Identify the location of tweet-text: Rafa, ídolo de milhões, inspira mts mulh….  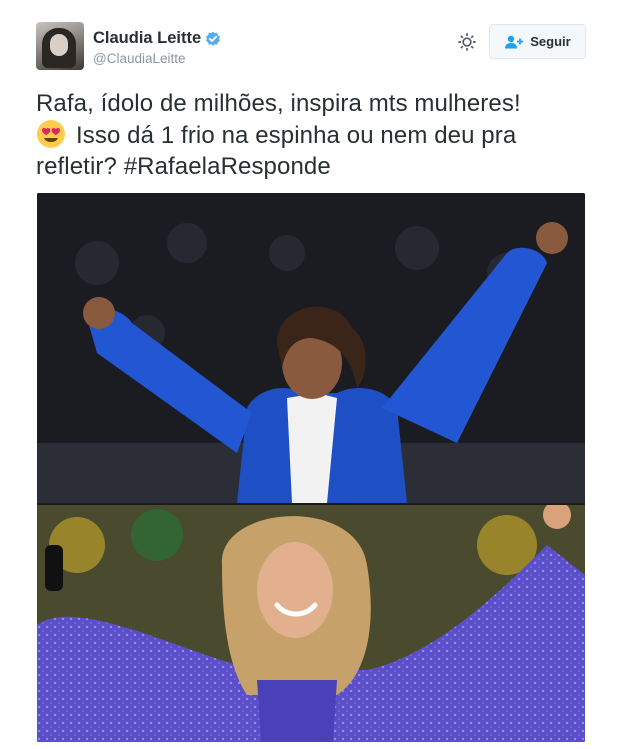
(316, 135).